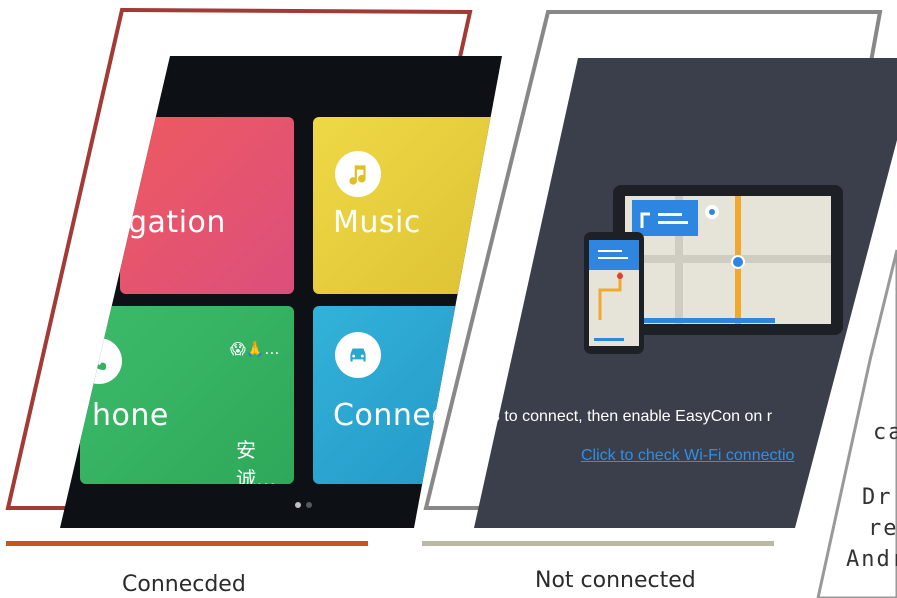 Image resolution: width=897 pixels, height=598 pixels. What do you see at coordinates (687, 456) in the screenshot?
I see `wifi-check-link: Click to check Wi-Fi connectio` at bounding box center [687, 456].